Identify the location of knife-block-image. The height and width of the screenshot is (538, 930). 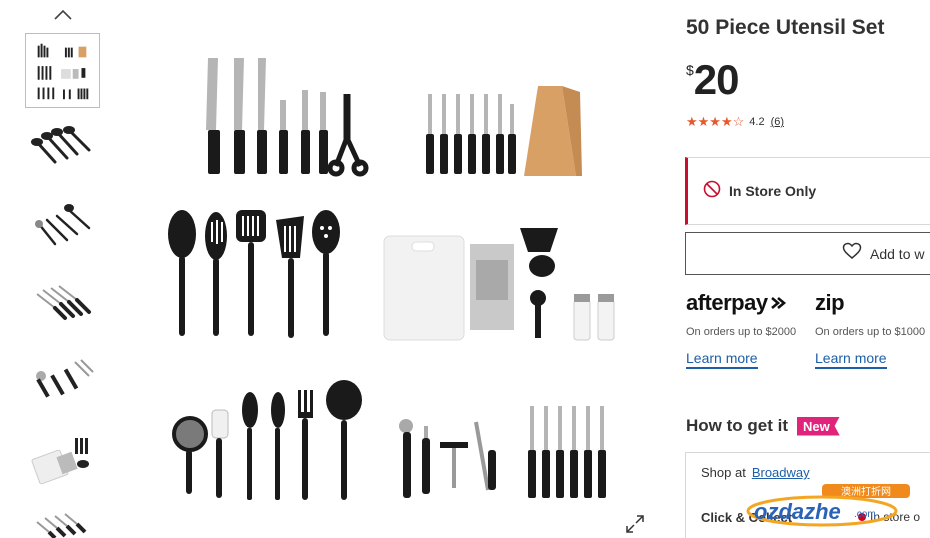
(504, 131).